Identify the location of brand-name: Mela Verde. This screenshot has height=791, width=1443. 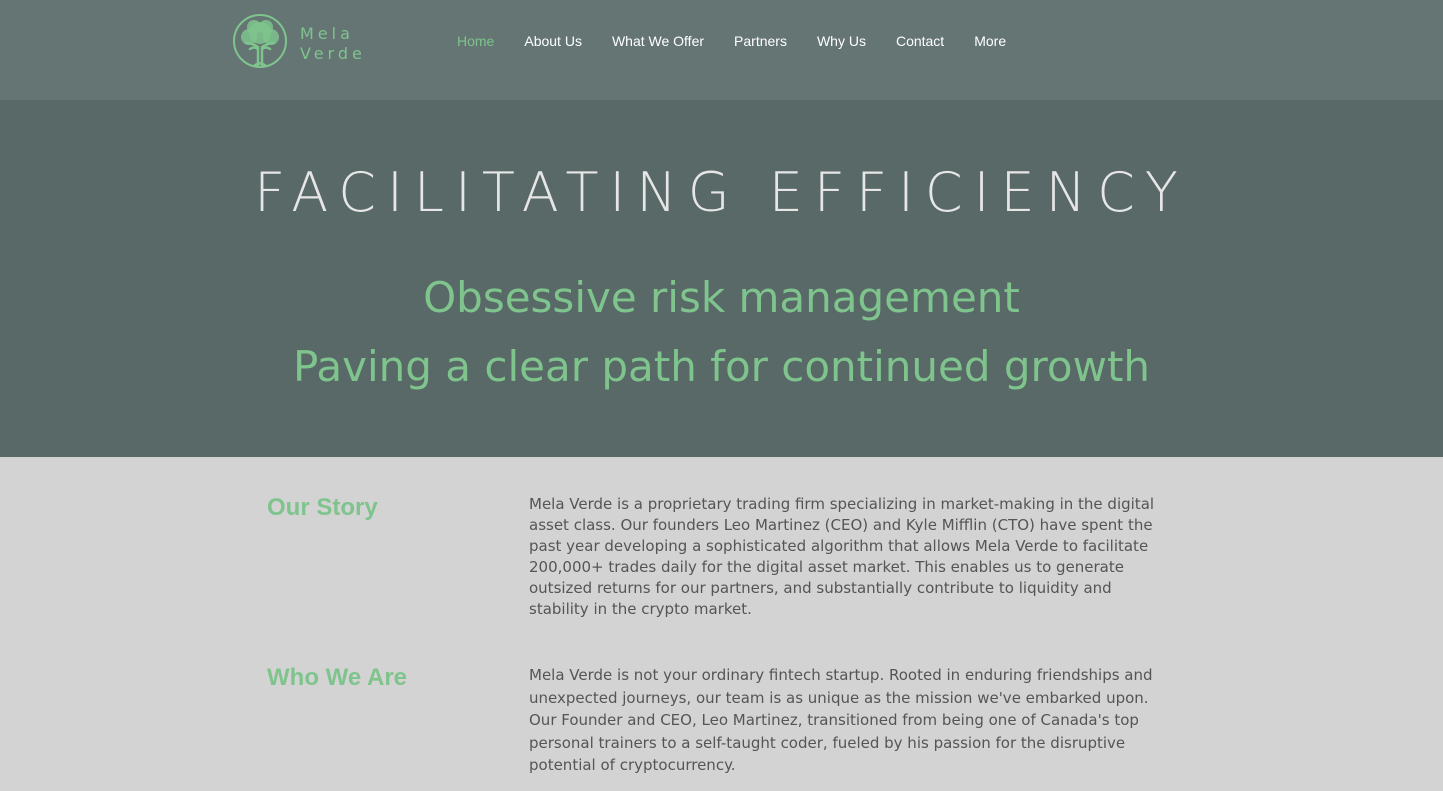
(333, 44).